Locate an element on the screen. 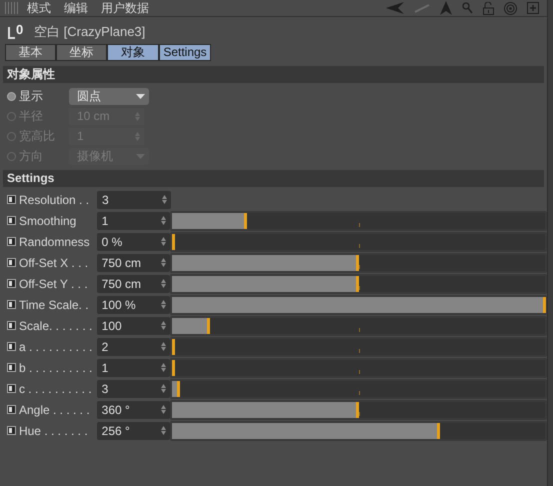 The height and width of the screenshot is (486, 553). number-field: 0 % is located at coordinates (133, 241).